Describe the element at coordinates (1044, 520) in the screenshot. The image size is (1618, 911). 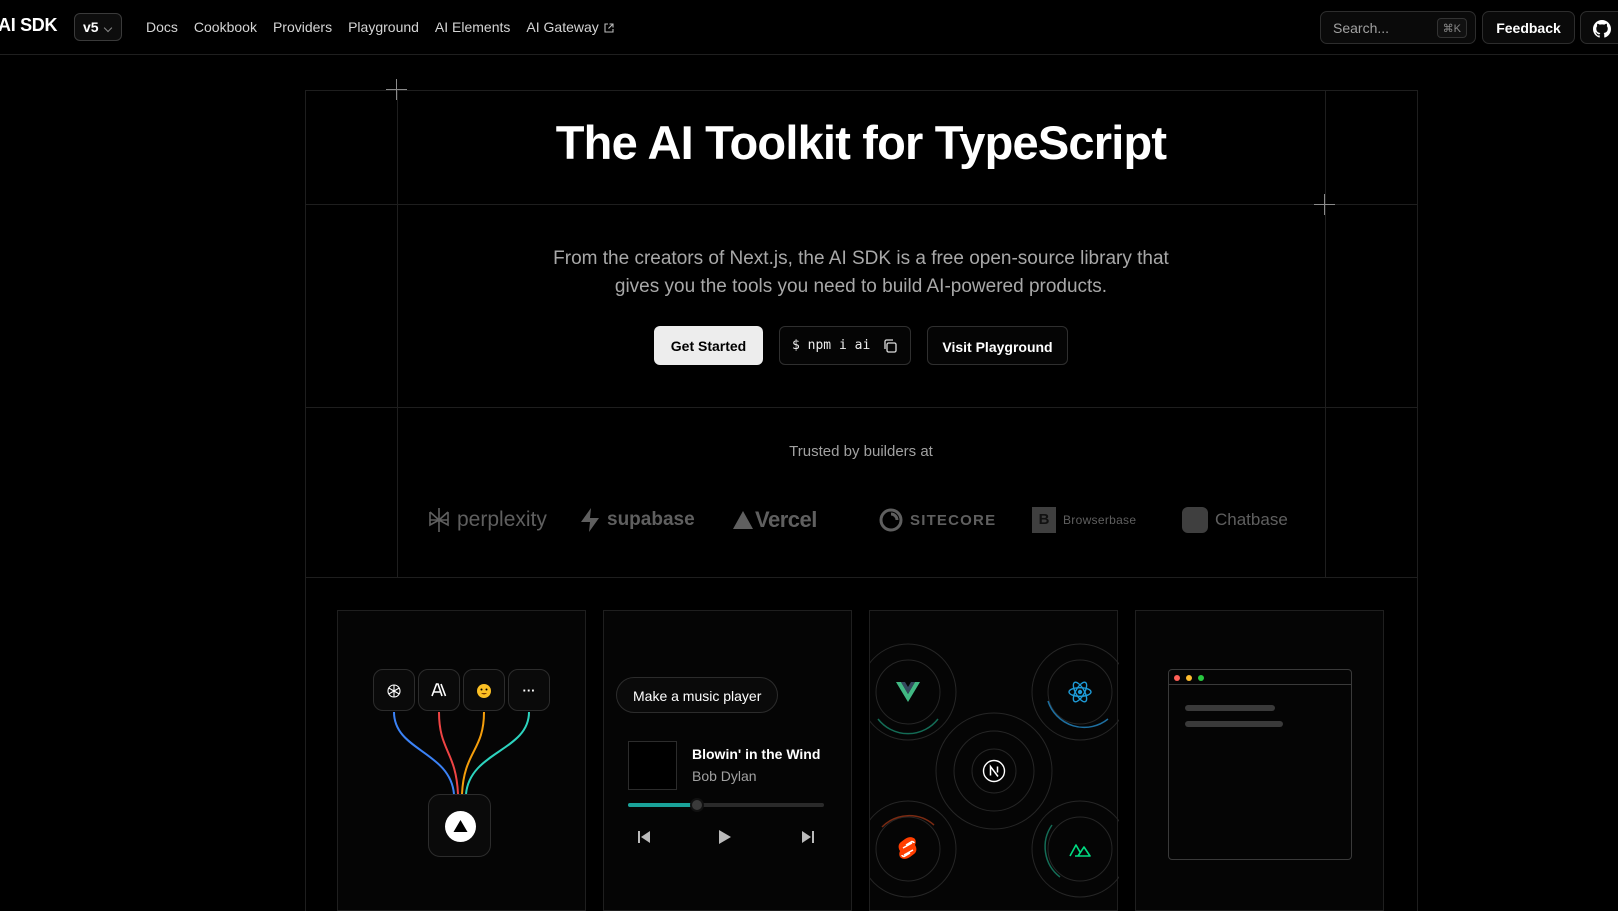
I see `browserbase-logo-icon: B` at that location.